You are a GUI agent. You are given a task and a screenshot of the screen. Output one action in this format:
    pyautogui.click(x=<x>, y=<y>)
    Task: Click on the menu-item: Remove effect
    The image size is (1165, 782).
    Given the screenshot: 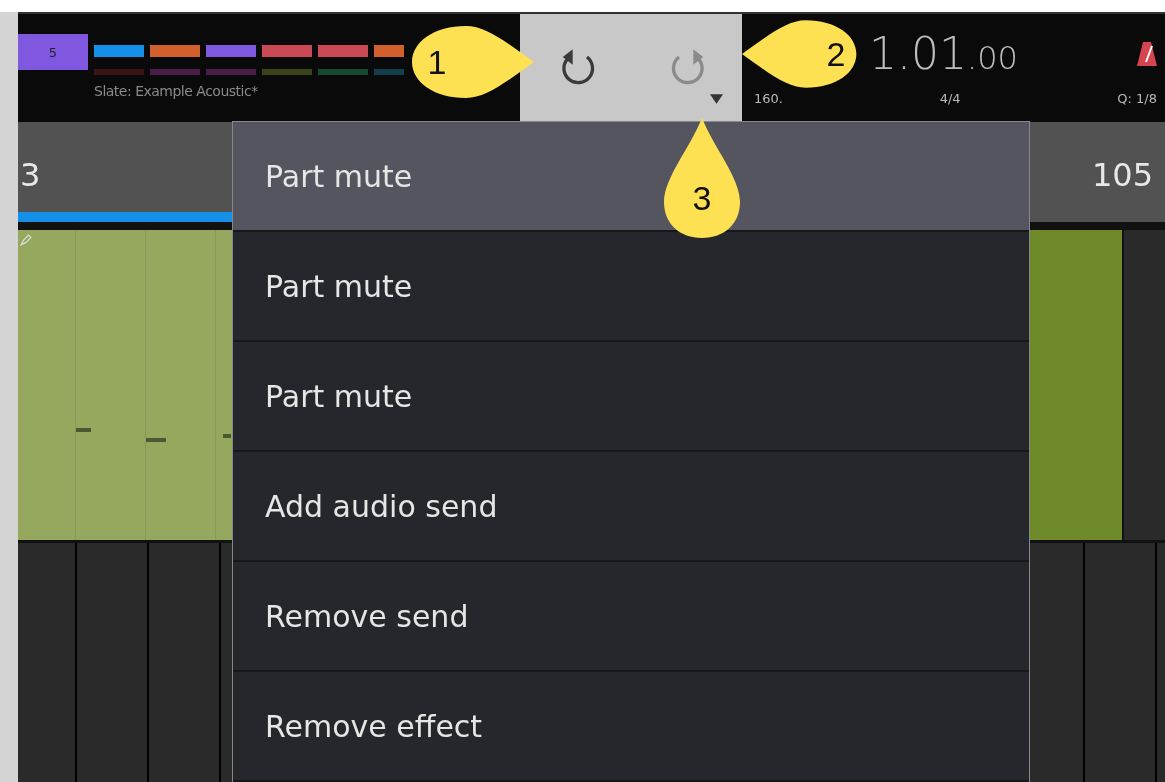 What is the action you would take?
    pyautogui.click(x=631, y=727)
    